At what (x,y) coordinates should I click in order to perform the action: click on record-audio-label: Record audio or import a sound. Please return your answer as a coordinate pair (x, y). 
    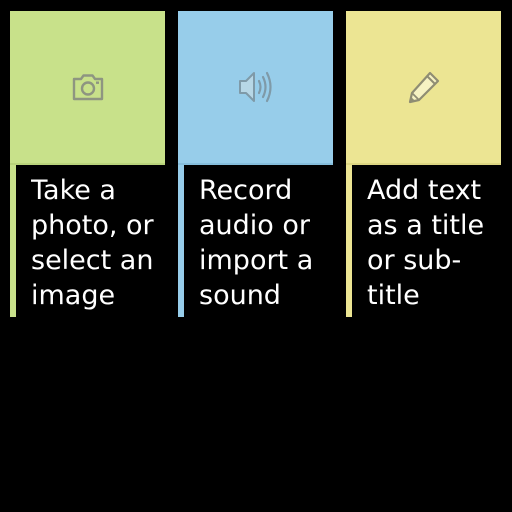
    Looking at the image, I should click on (256, 243).